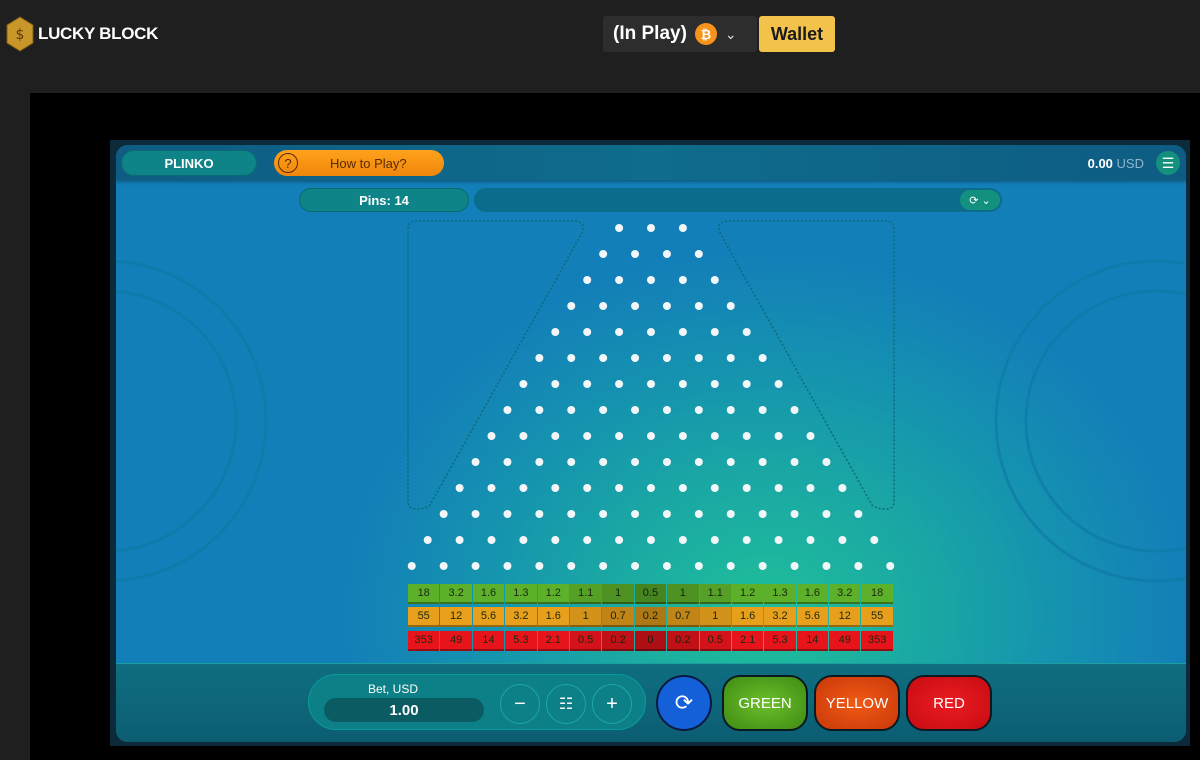 The image size is (1200, 760). Describe the element at coordinates (553, 594) in the screenshot. I see `multiplier-cell: 1.2` at that location.